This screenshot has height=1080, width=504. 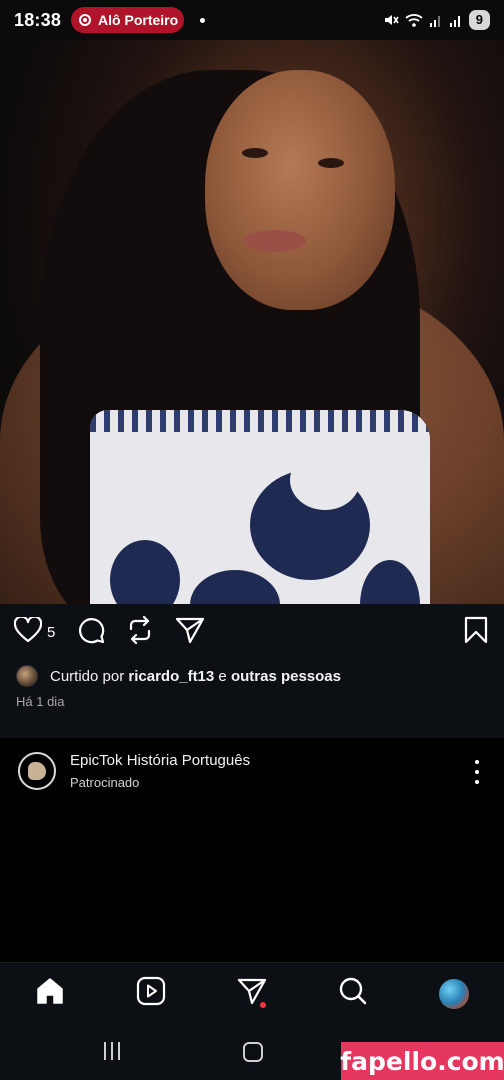 What do you see at coordinates (40, 701) in the screenshot?
I see `post-timestamp-text: Há 1 dia` at bounding box center [40, 701].